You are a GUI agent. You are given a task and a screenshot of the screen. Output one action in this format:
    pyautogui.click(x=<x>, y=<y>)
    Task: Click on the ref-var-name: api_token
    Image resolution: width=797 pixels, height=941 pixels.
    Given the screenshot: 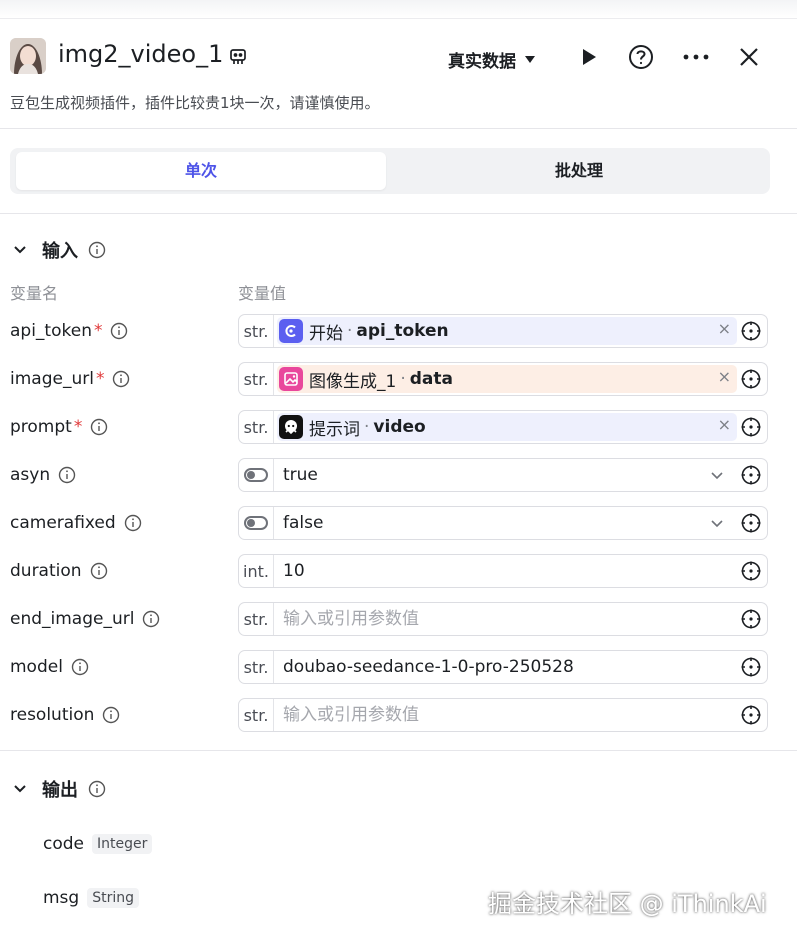 What is the action you would take?
    pyautogui.click(x=402, y=331)
    